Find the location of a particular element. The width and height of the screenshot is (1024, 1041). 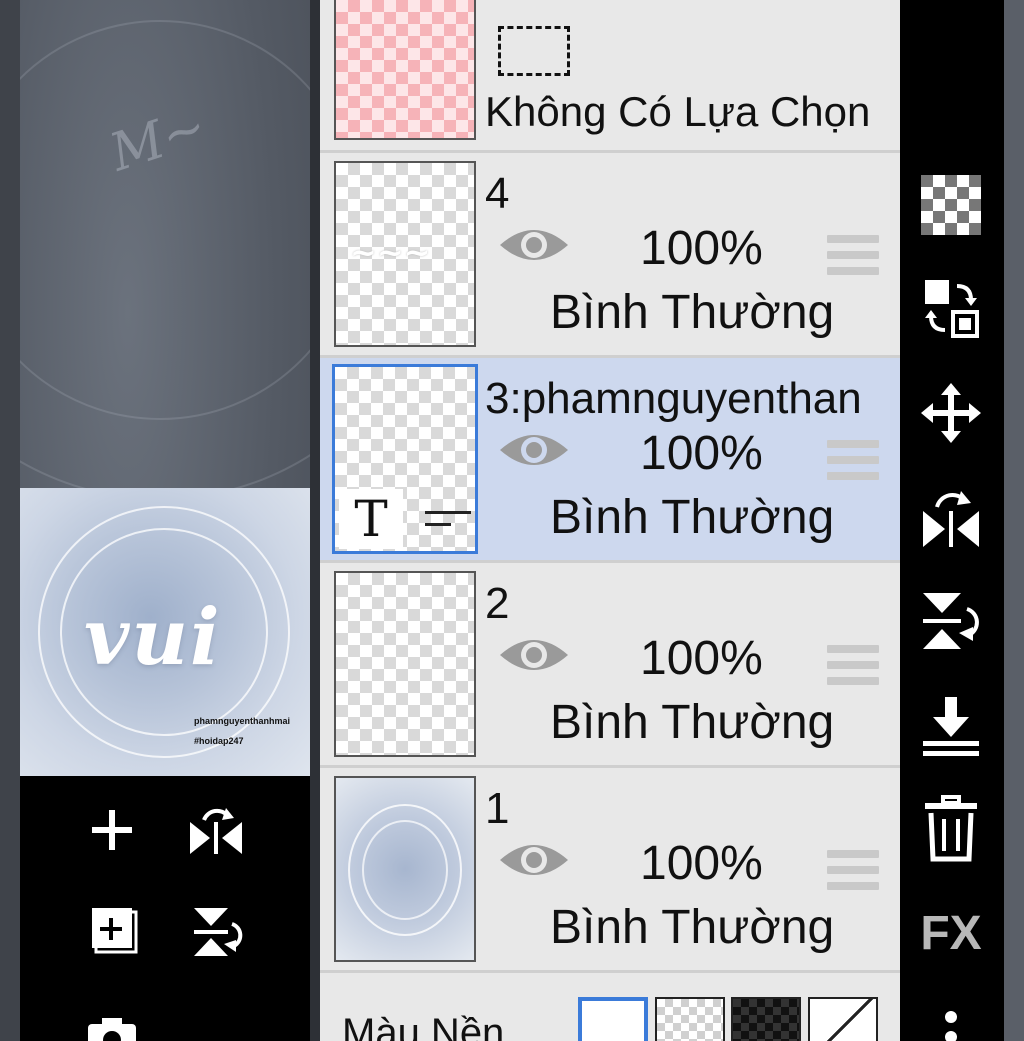

merge-down-icon is located at coordinates (951, 725).